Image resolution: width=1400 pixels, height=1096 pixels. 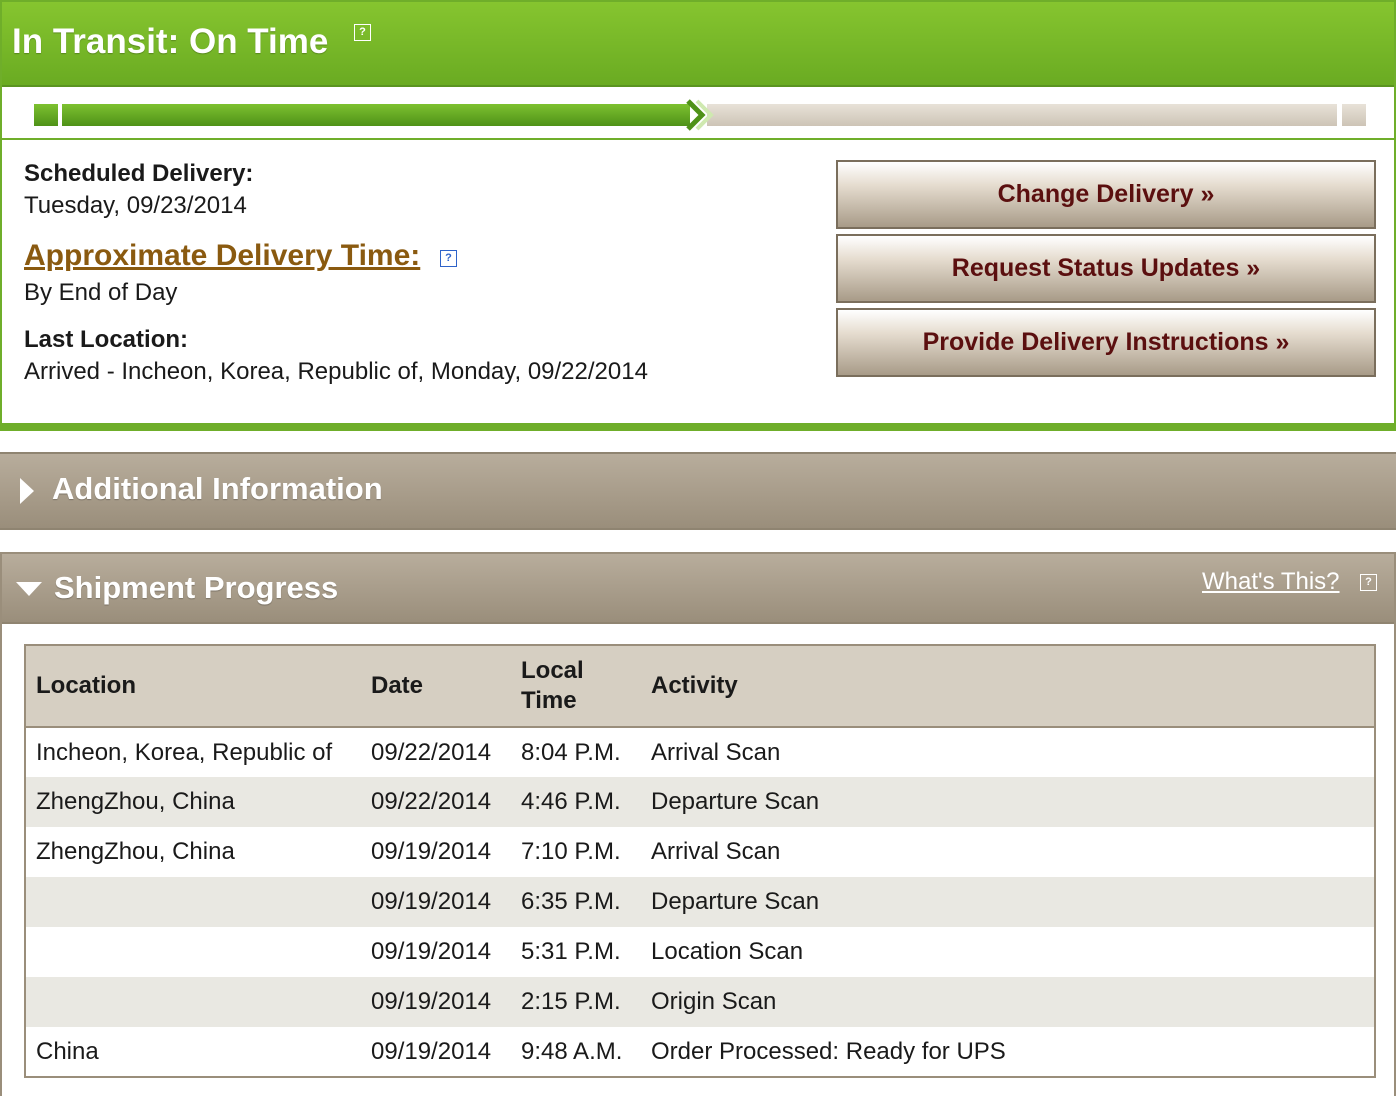 What do you see at coordinates (571, 851) in the screenshot?
I see `cell-time: 7:10 P.M.` at bounding box center [571, 851].